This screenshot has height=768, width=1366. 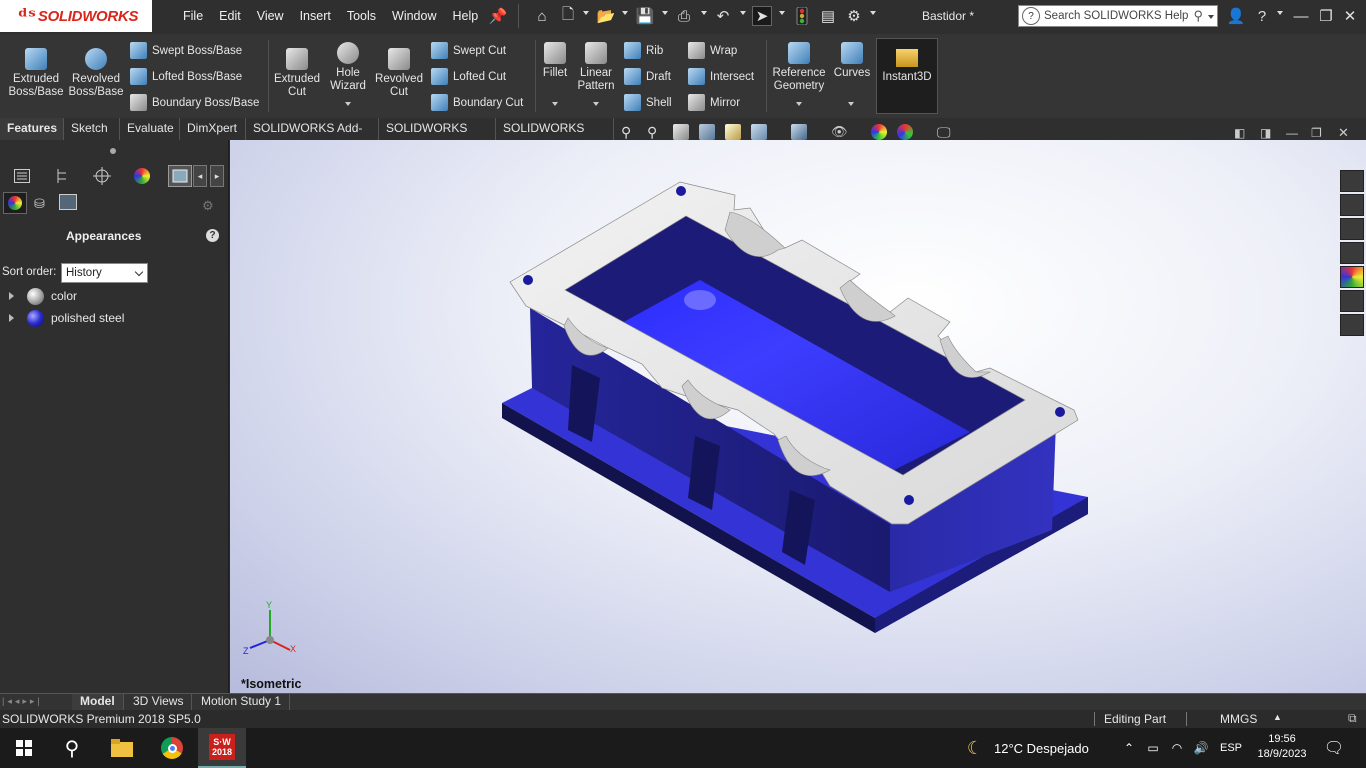 What do you see at coordinates (596, 67) in the screenshot?
I see `linear-pattern-button: Linear Pattern` at bounding box center [596, 67].